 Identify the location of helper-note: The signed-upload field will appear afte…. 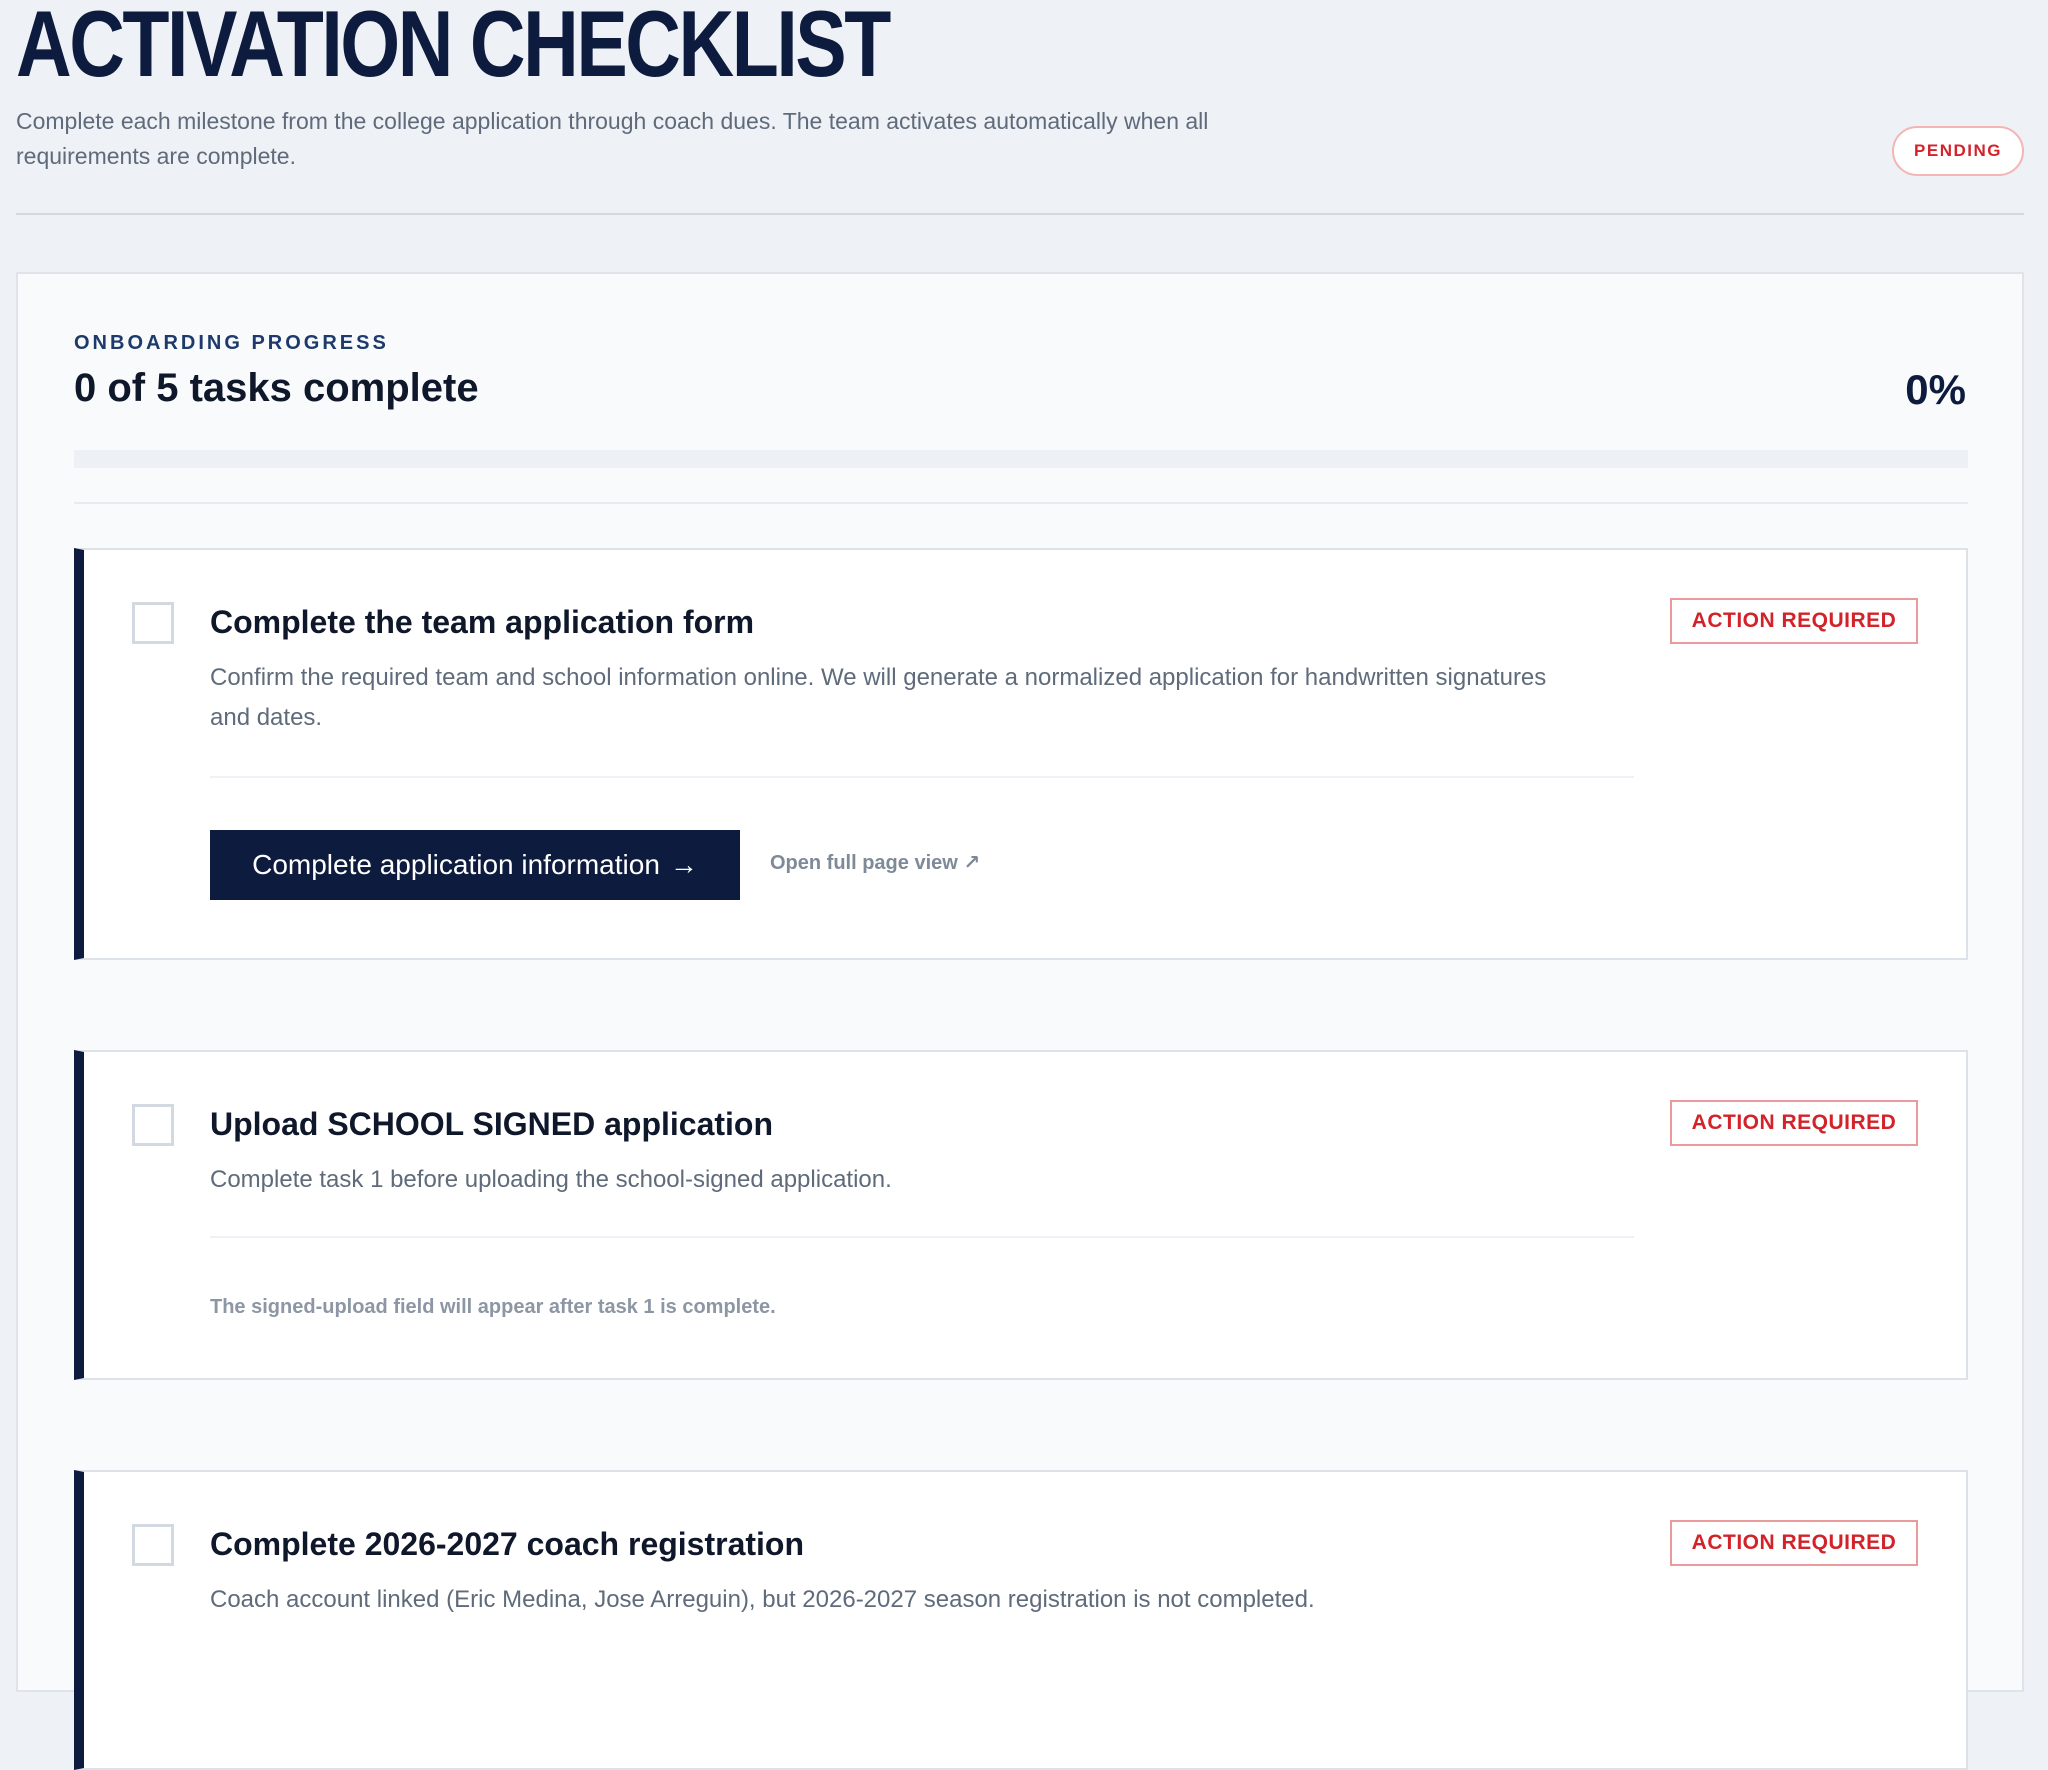
(493, 1307).